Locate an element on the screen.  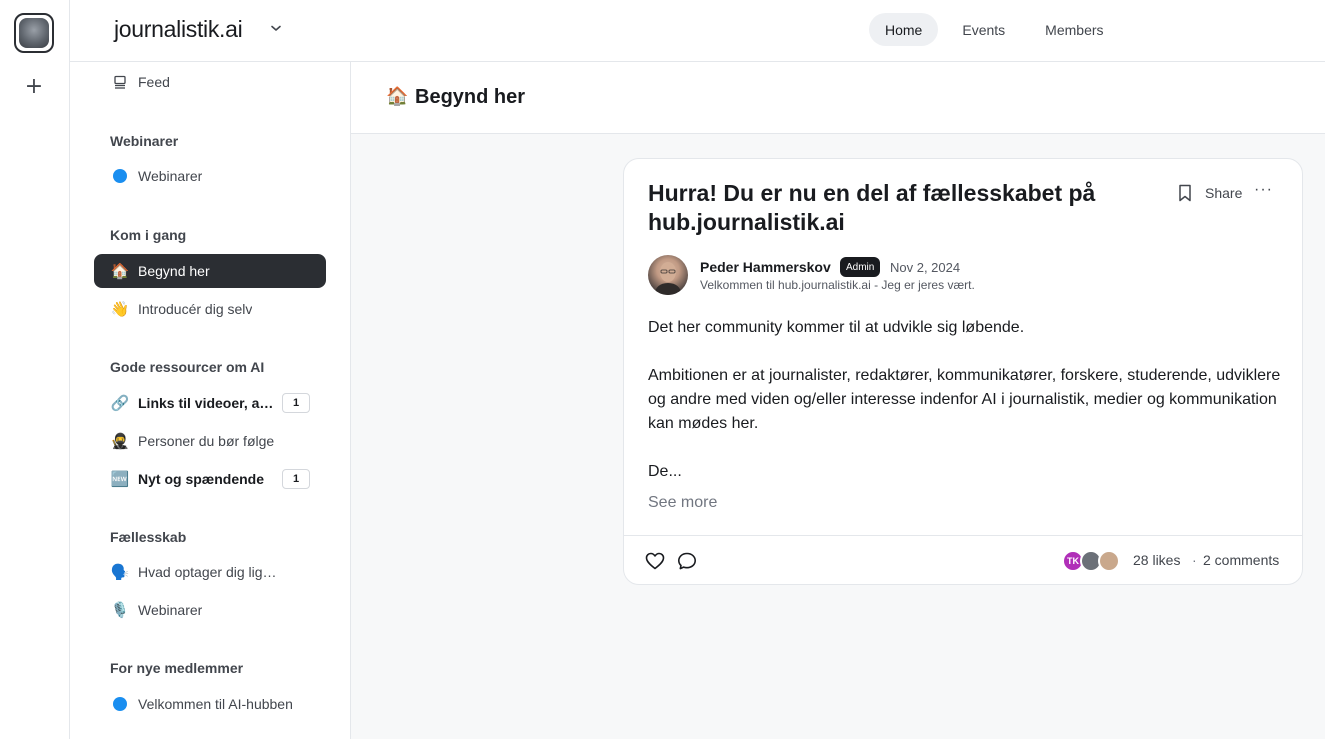
section-heading-faellesskab: Fællesskab is located at coordinates (148, 537).